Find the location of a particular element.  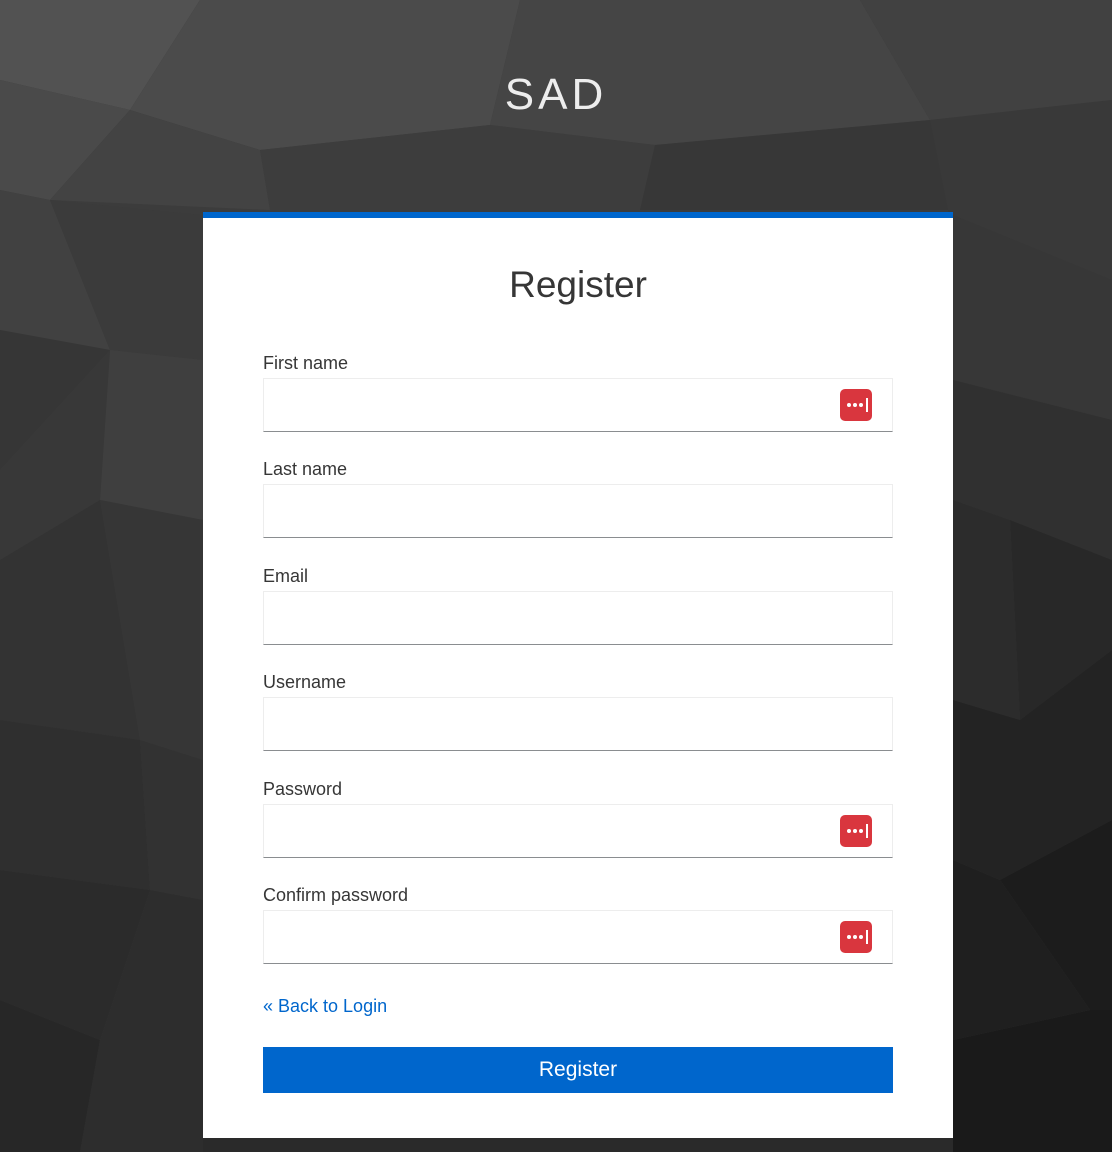

confirm-password-input is located at coordinates (578, 937).